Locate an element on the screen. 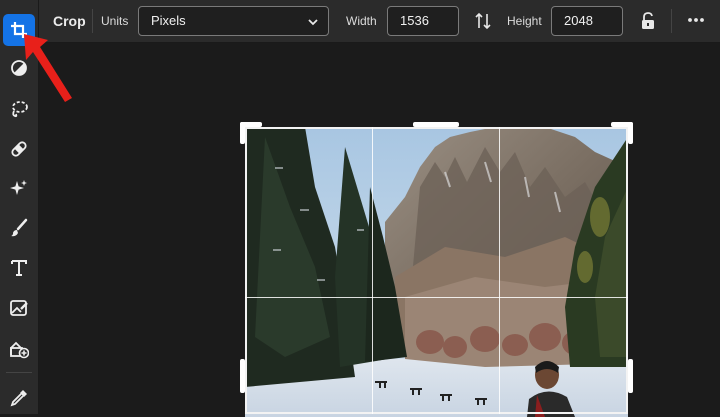 The height and width of the screenshot is (417, 720). type-icon is located at coordinates (19, 268).